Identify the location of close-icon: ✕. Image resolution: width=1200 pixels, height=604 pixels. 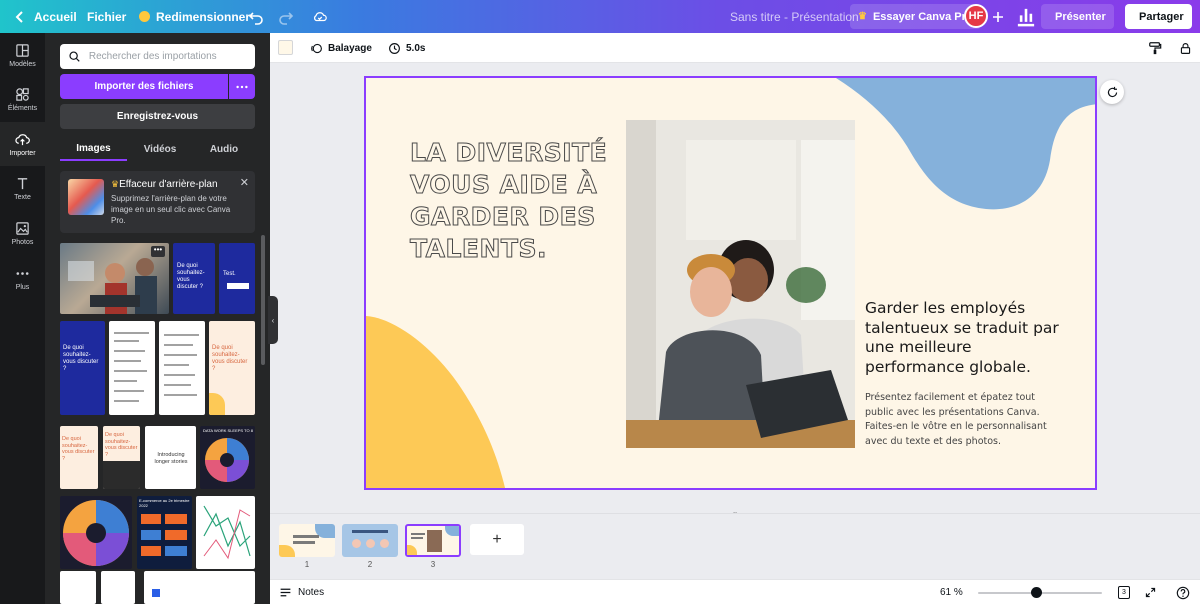
(244, 182).